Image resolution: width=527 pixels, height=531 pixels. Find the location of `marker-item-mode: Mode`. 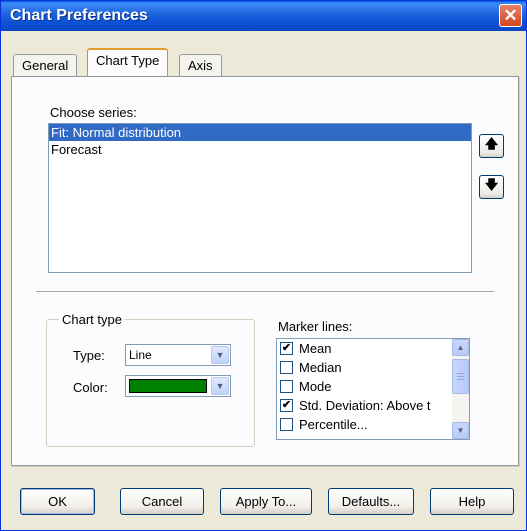

marker-item-mode: Mode is located at coordinates (306, 386).